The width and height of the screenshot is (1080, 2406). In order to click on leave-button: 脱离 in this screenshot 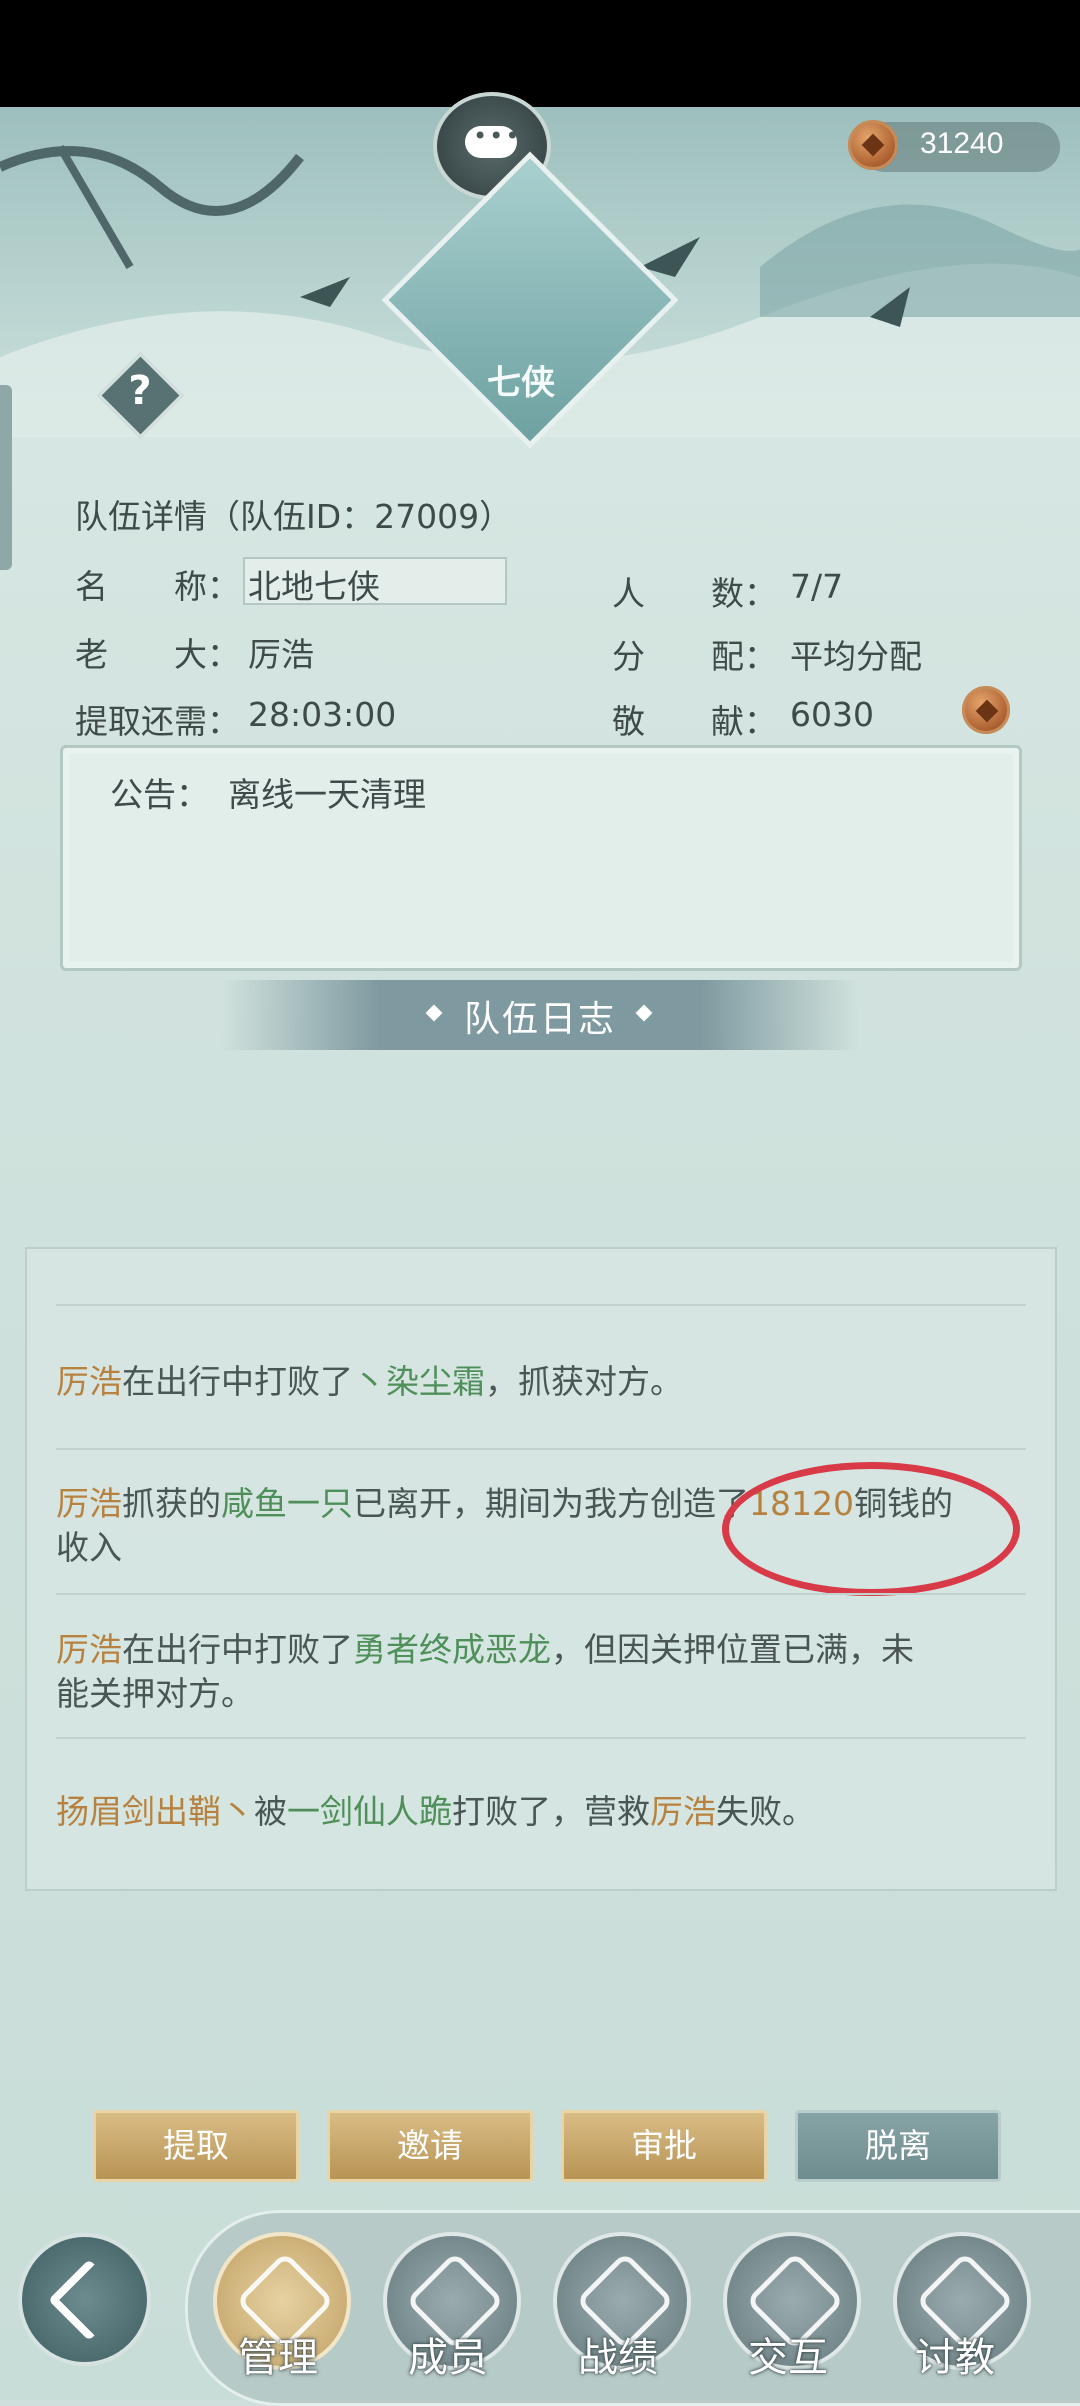, I will do `click(898, 2146)`.